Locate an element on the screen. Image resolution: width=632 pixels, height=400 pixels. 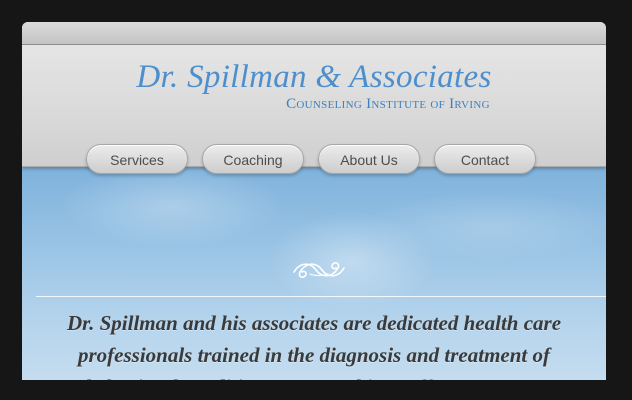
nav-coaching-button: Coaching is located at coordinates (253, 159).